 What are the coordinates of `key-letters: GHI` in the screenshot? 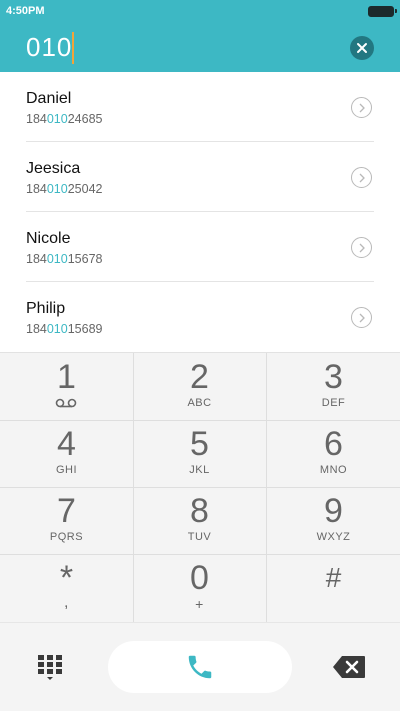 It's located at (66, 470).